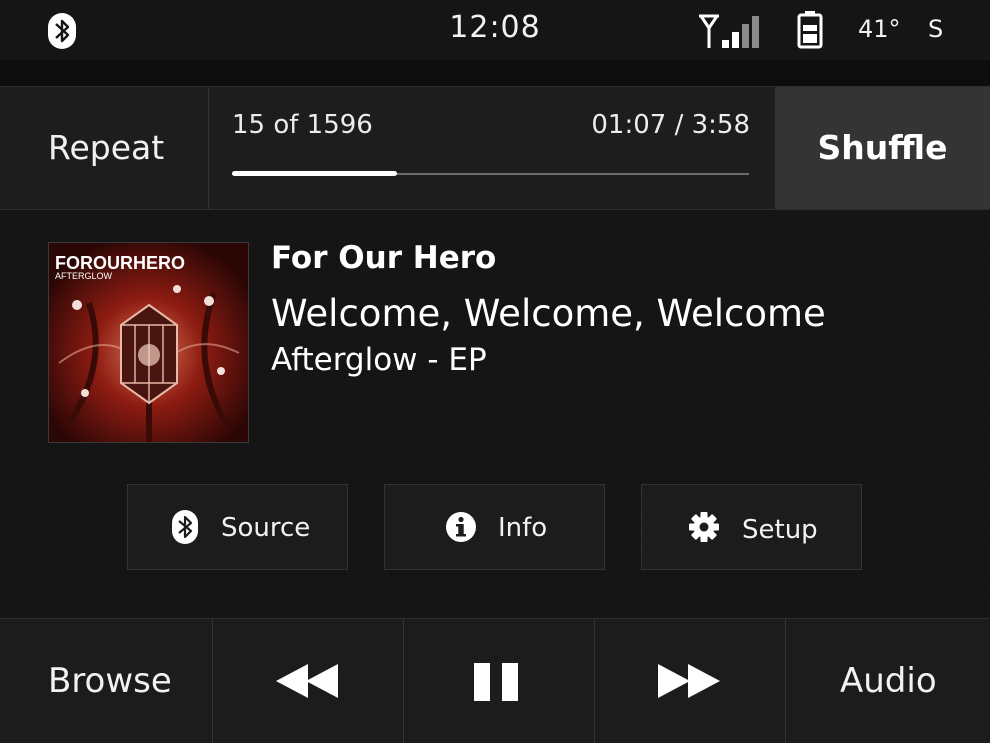 The image size is (990, 743). Describe the element at coordinates (148, 342) in the screenshot. I see `album-art: FOROURHERO AFTERGLOW` at that location.